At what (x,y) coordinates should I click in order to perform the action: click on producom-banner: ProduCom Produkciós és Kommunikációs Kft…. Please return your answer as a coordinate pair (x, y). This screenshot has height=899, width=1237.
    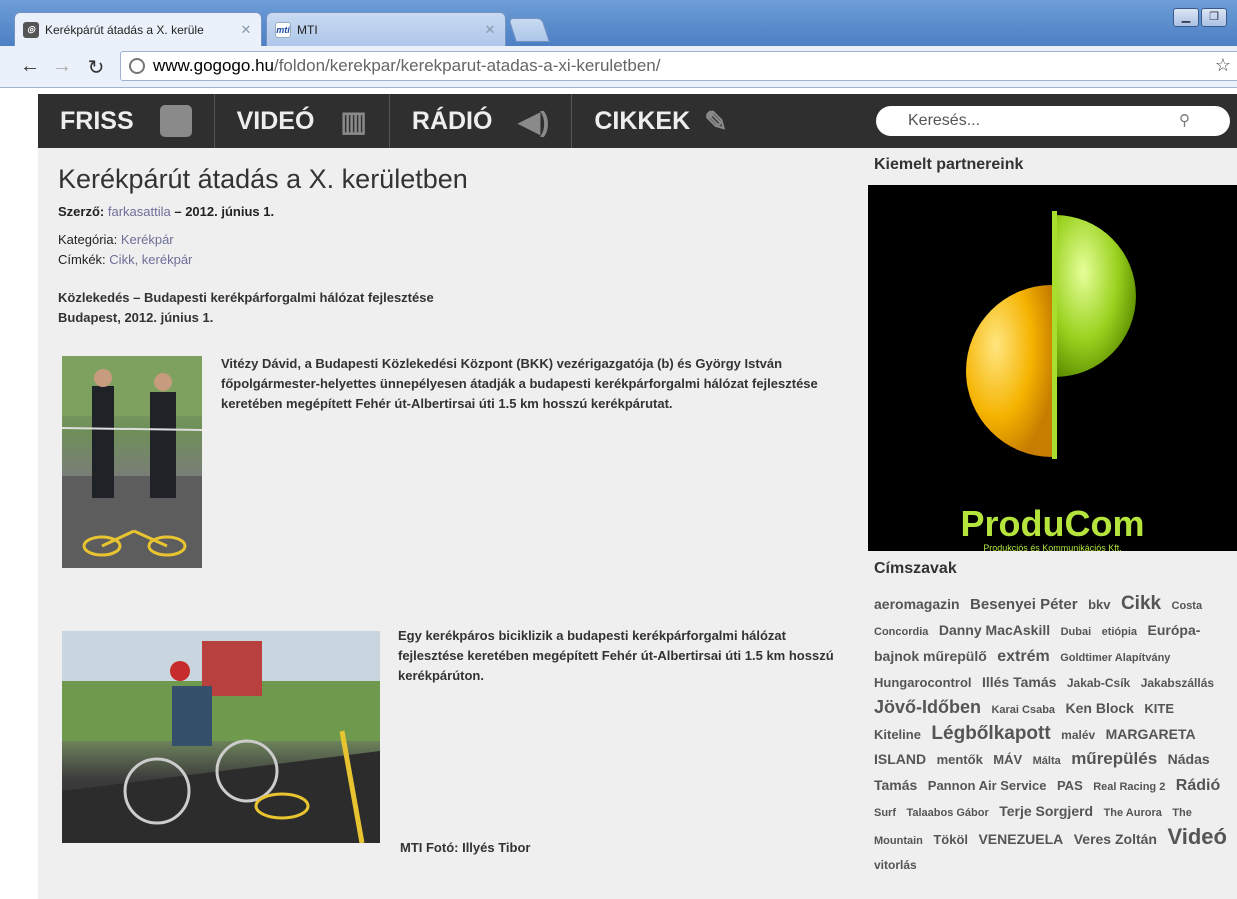
    Looking at the image, I should click on (1052, 369).